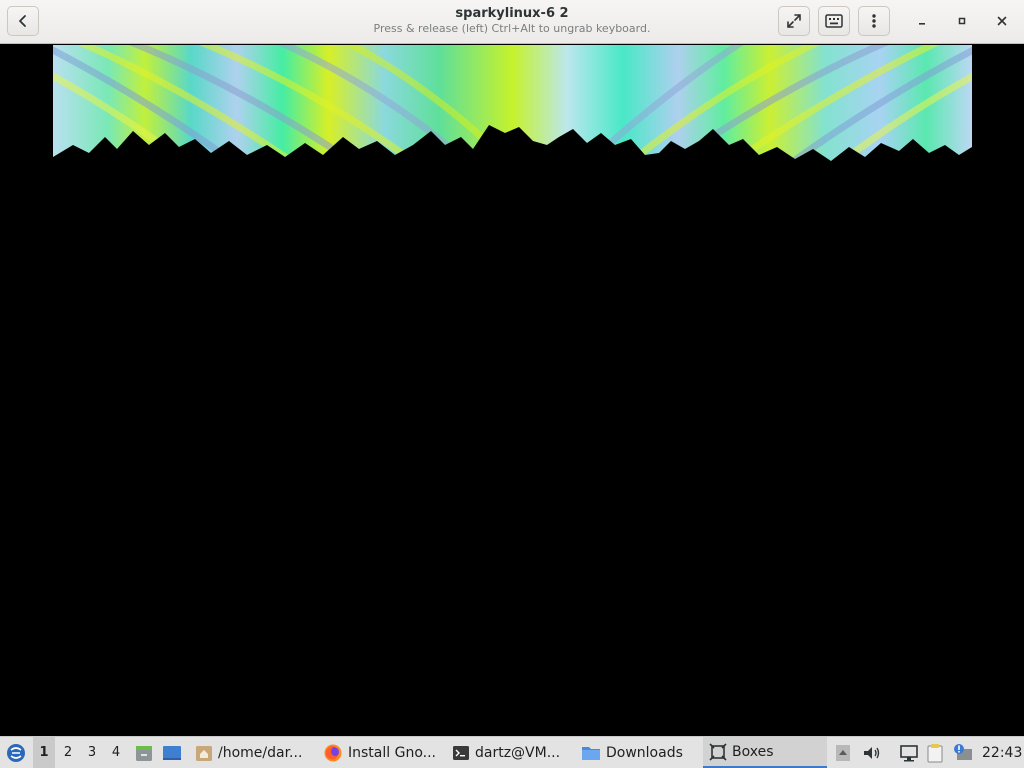 This screenshot has width=1024, height=768. I want to click on clipboard-tray, so click(935, 752).